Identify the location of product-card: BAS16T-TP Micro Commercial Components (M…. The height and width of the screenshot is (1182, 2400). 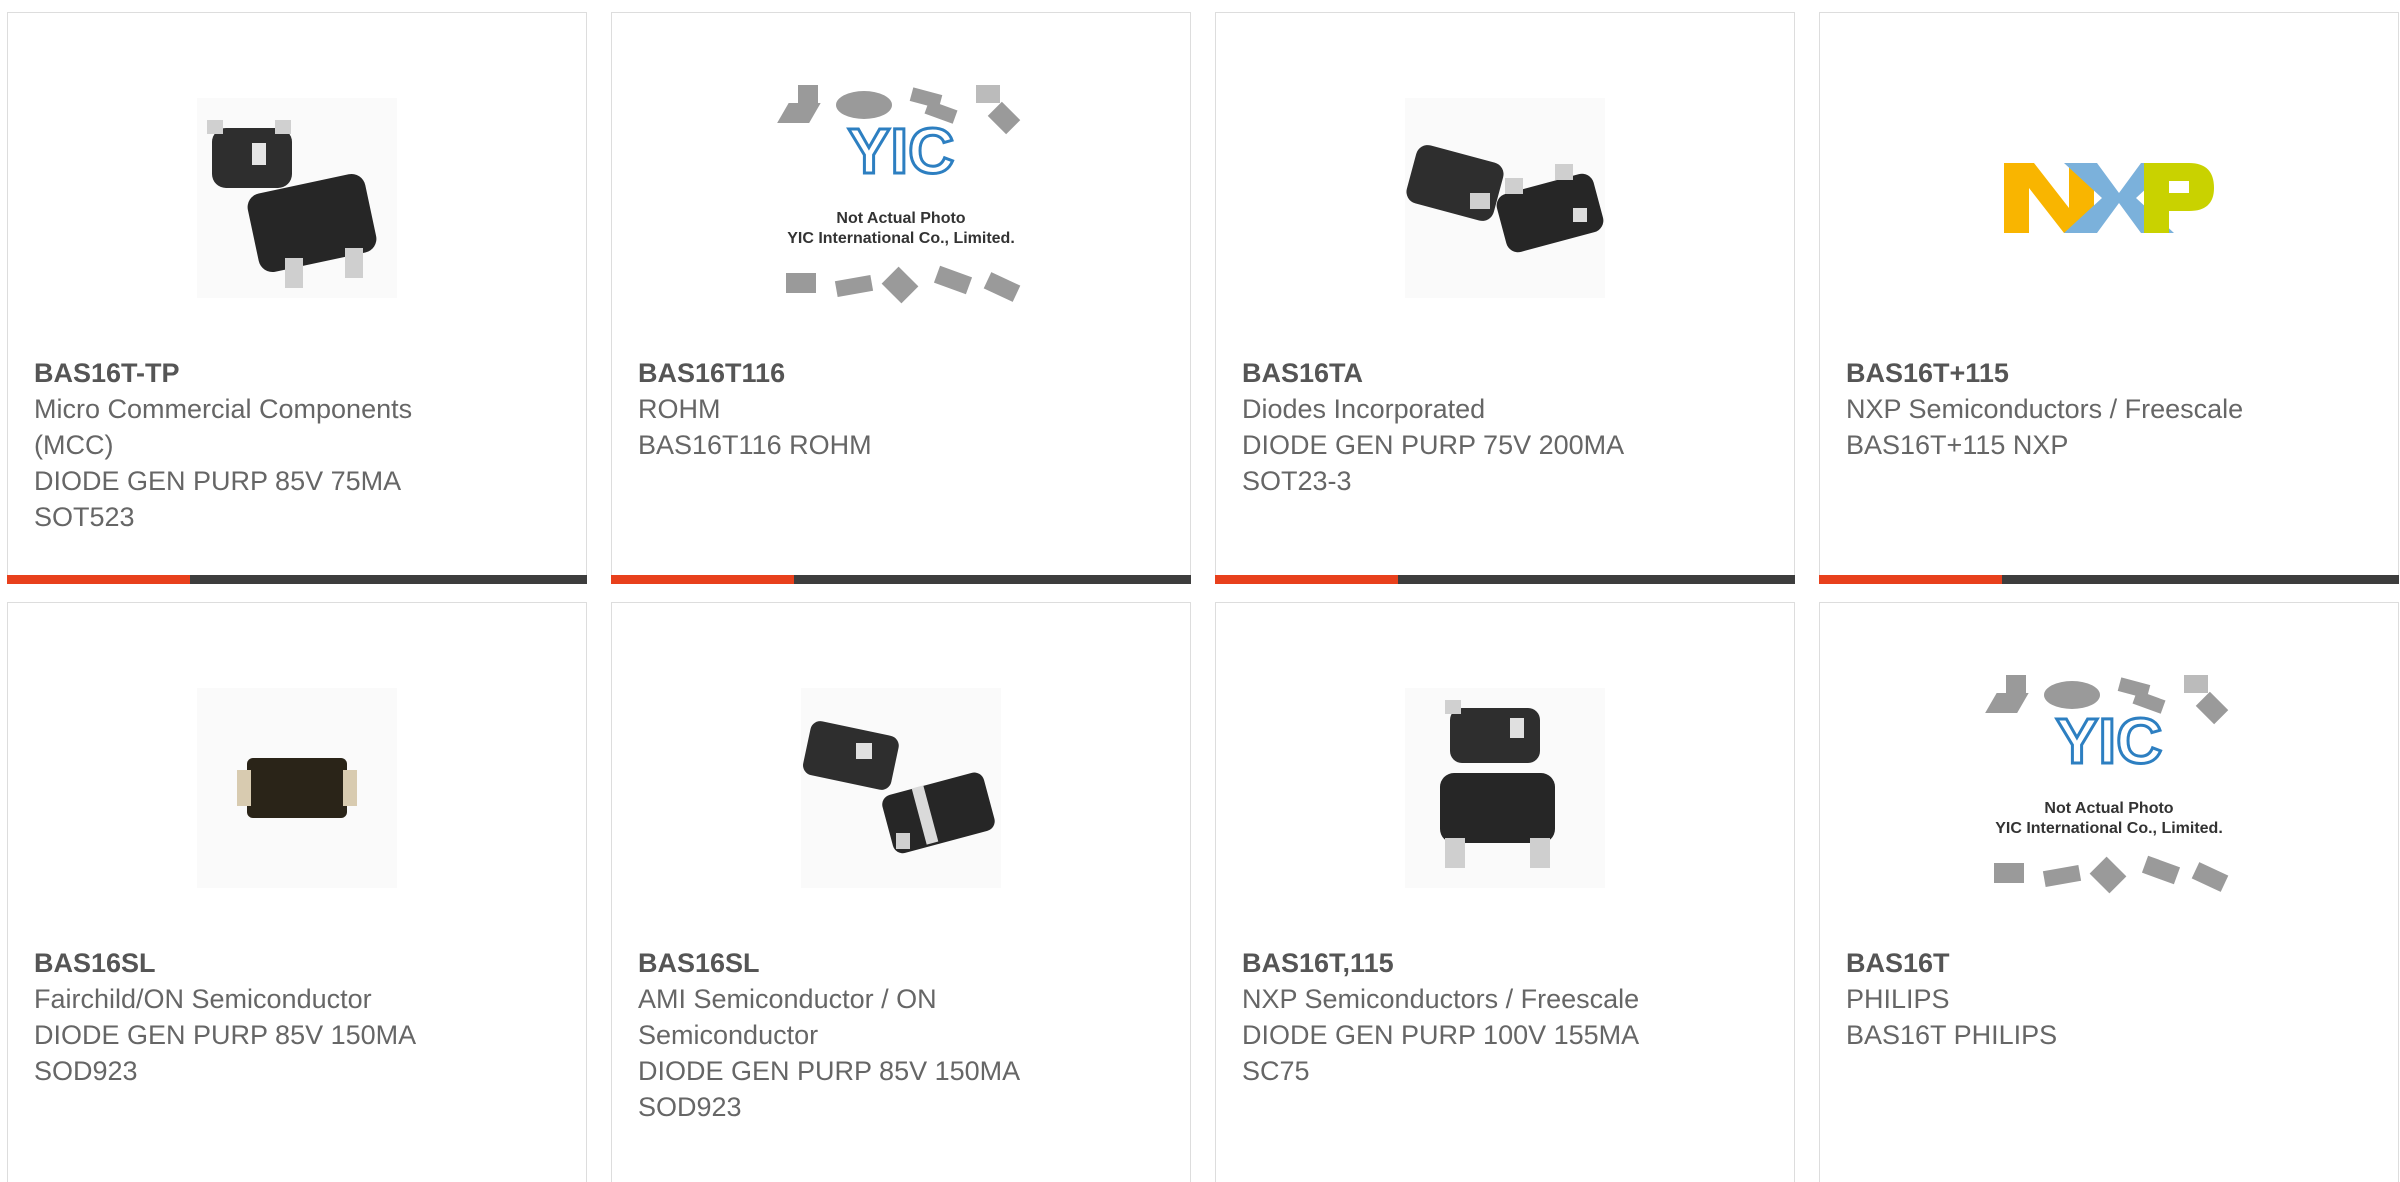
(297, 298).